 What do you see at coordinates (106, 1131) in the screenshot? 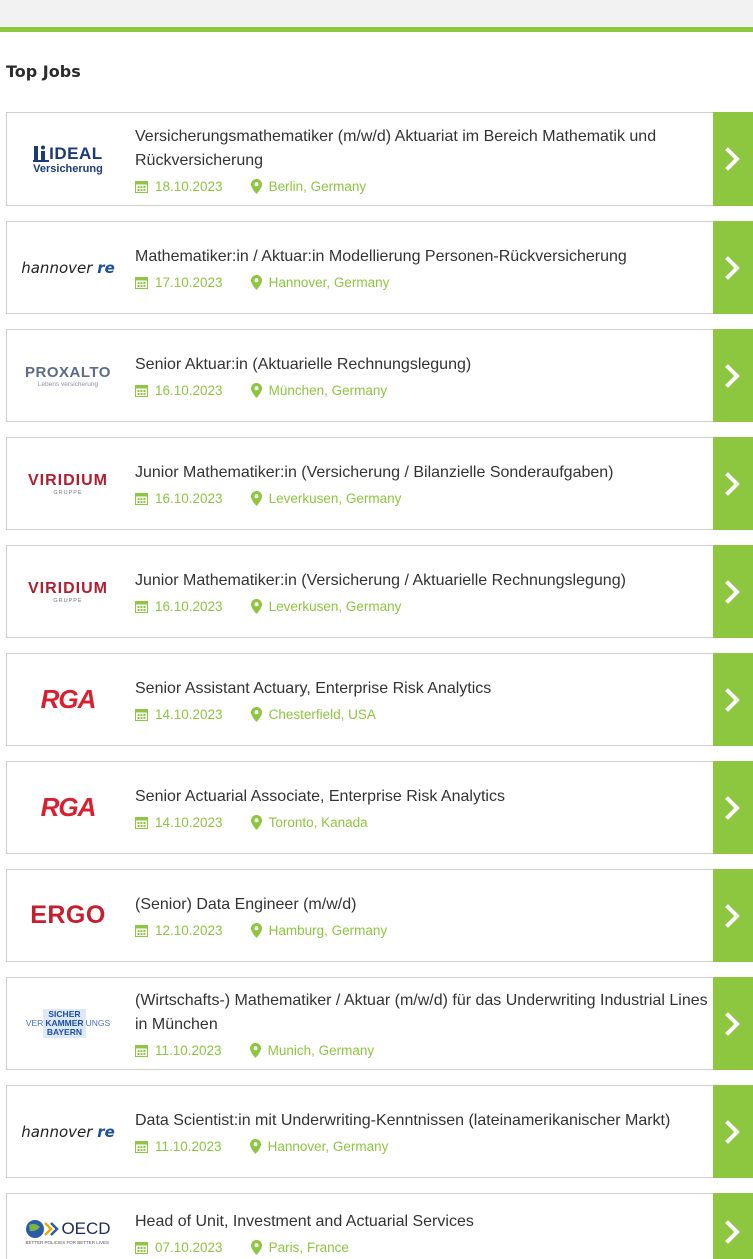
I see `logo-text-re: re` at bounding box center [106, 1131].